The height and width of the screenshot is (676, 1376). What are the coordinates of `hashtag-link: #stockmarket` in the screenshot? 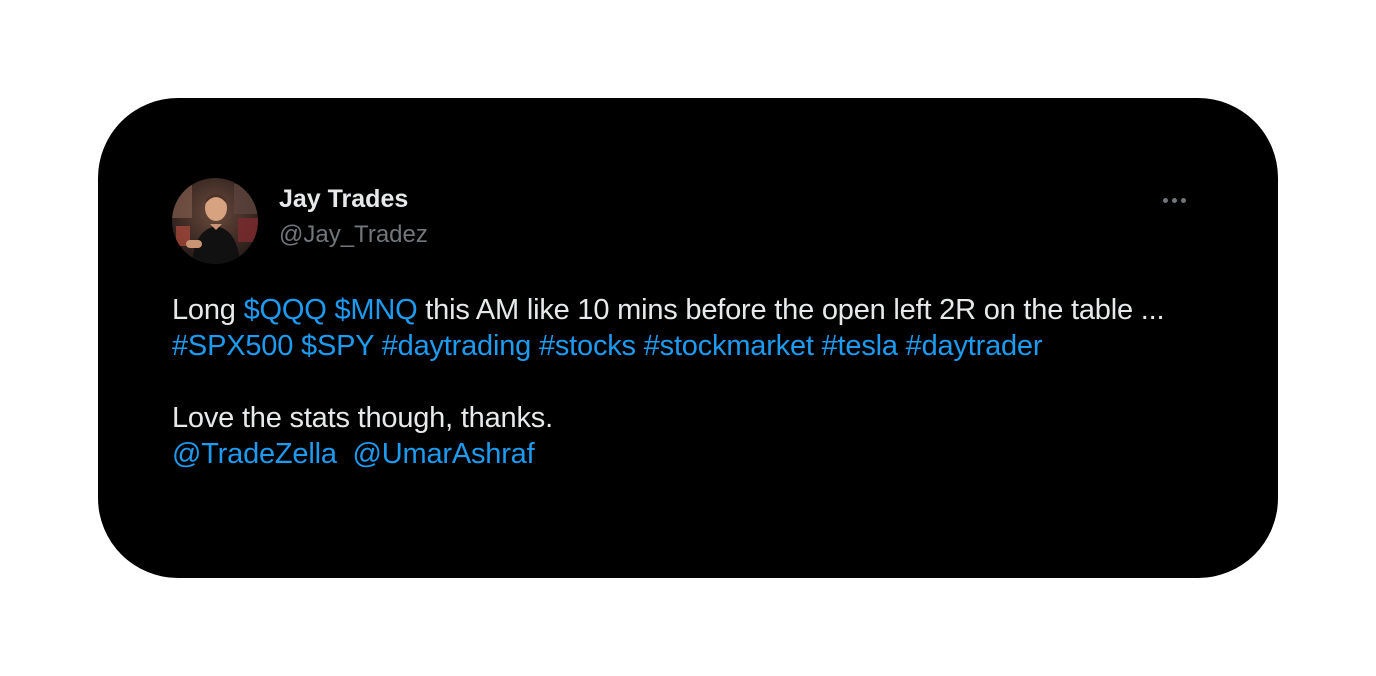 It's located at (729, 346).